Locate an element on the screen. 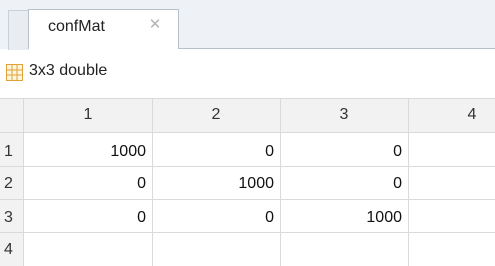 The height and width of the screenshot is (266, 495). row-header-1: 1 is located at coordinates (8, 152).